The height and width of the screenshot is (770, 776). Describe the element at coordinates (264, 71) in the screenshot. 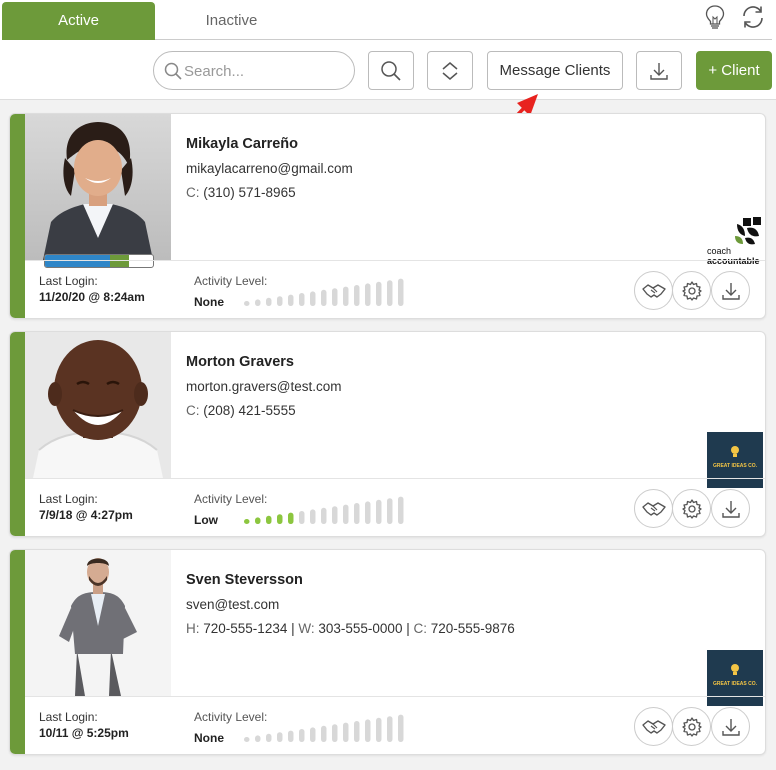

I see `search-input` at that location.